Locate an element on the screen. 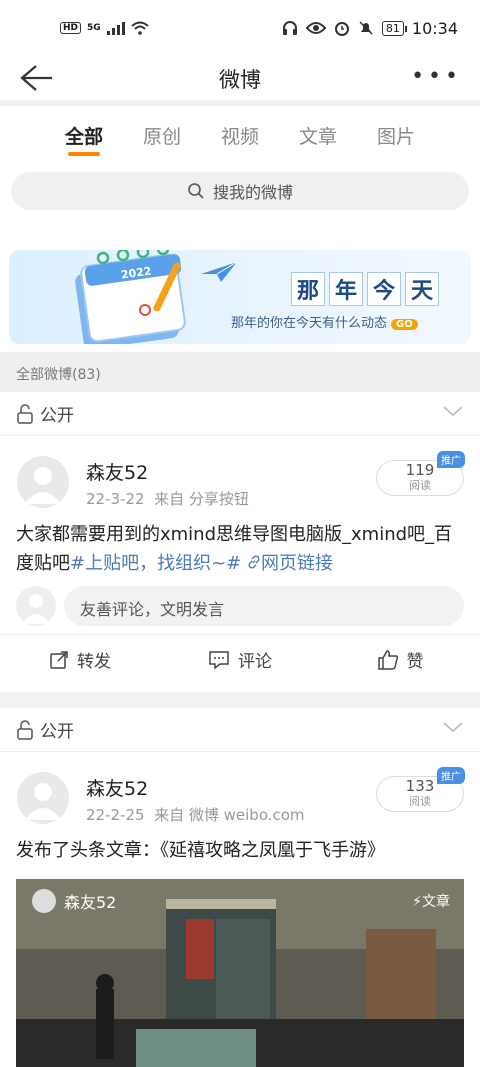 Image resolution: width=480 pixels, height=1067 pixels. search-input: 搜我的微博 is located at coordinates (240, 191).